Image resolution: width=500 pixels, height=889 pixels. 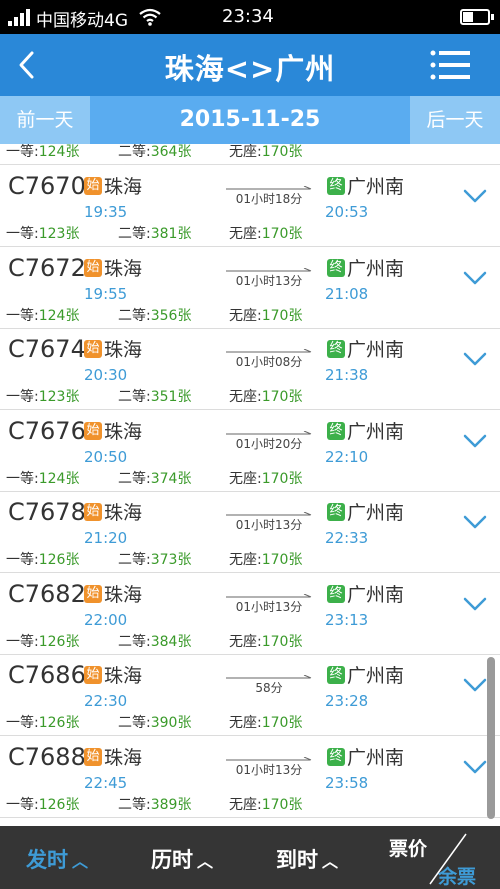 What do you see at coordinates (347, 701) in the screenshot?
I see `arrival-time: 23:28` at bounding box center [347, 701].